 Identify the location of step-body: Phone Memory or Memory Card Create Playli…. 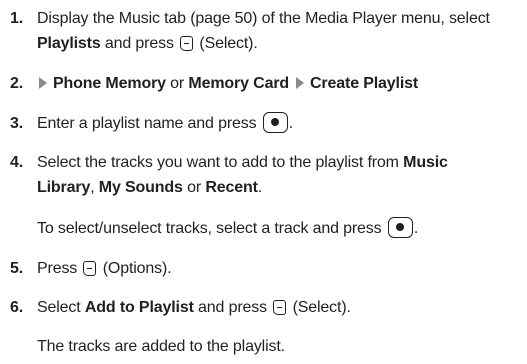
(280, 83).